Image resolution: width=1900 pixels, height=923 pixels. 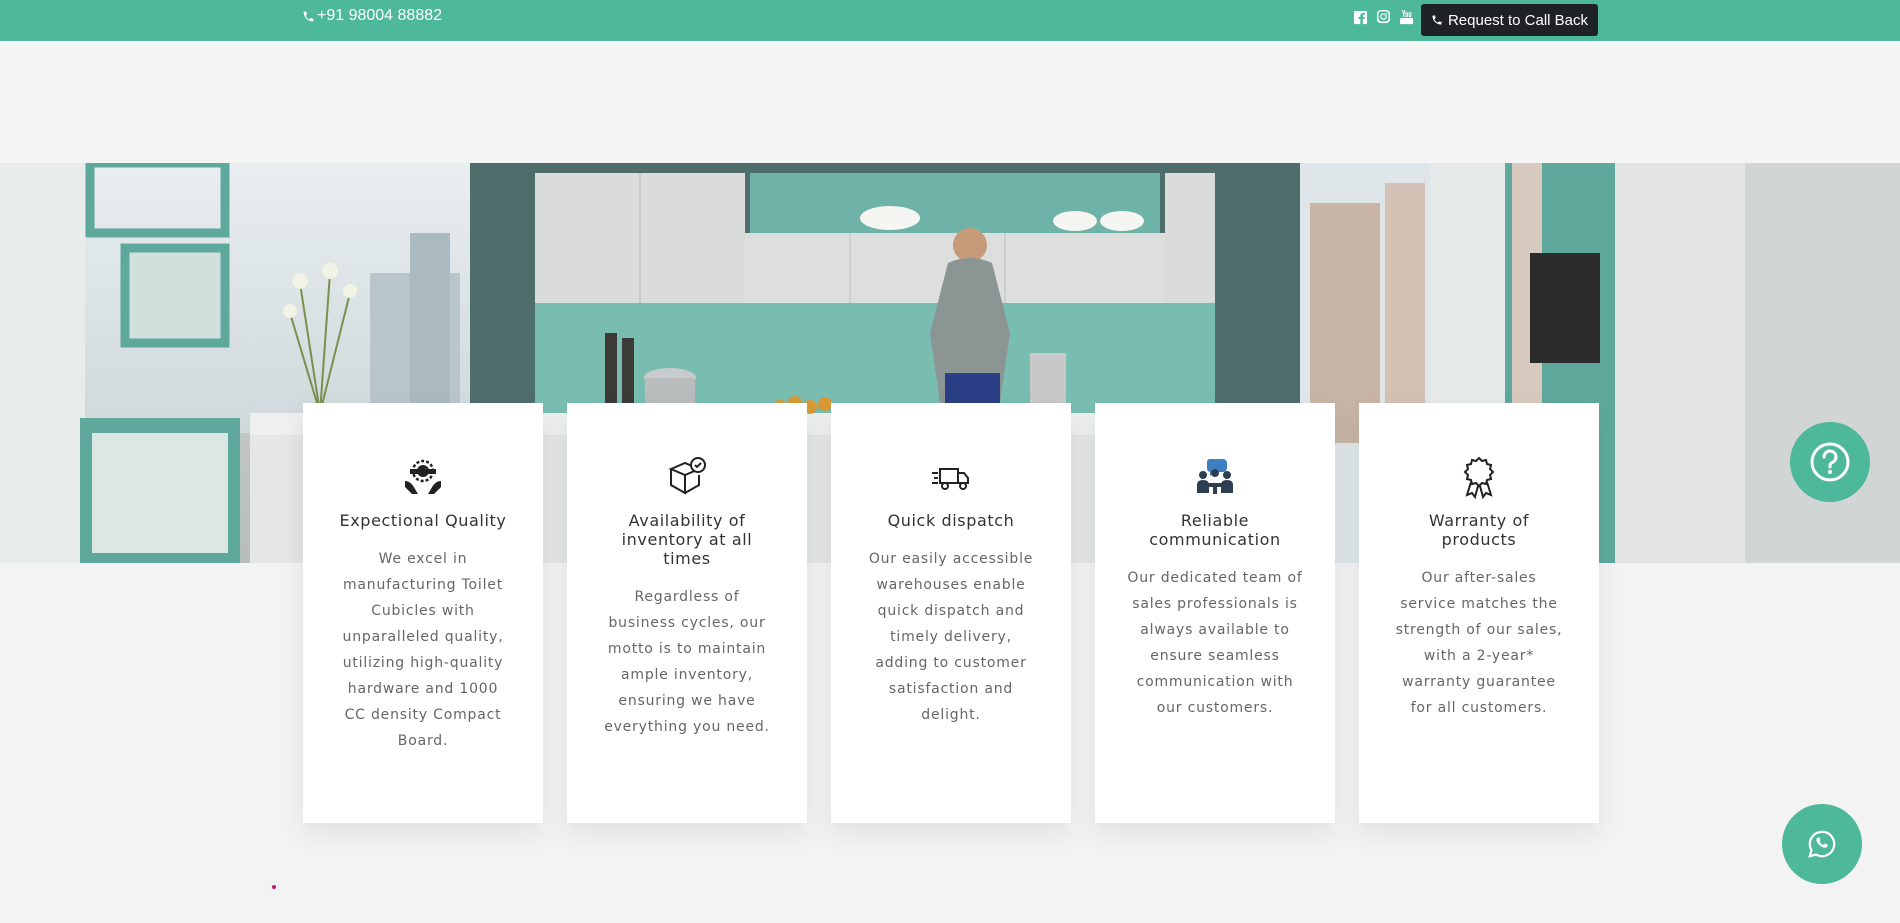 What do you see at coordinates (423, 476) in the screenshot?
I see `quality-hands-icon` at bounding box center [423, 476].